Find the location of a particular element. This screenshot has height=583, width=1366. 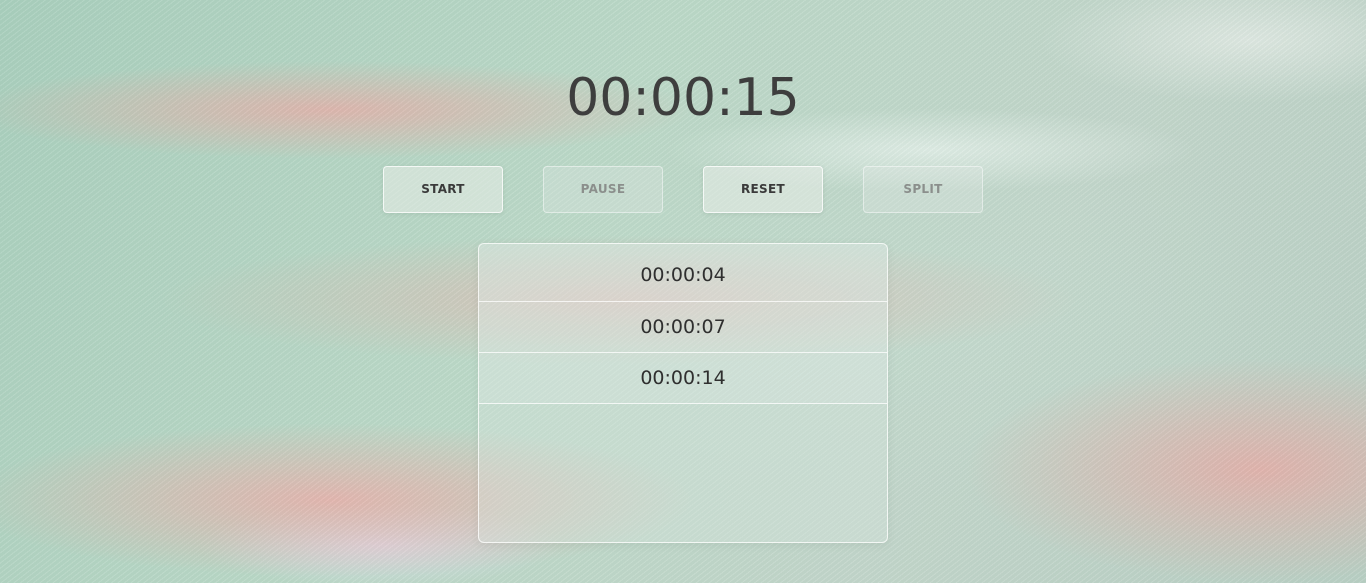

elapsed-time-display: 00:00:15 is located at coordinates (683, 98).